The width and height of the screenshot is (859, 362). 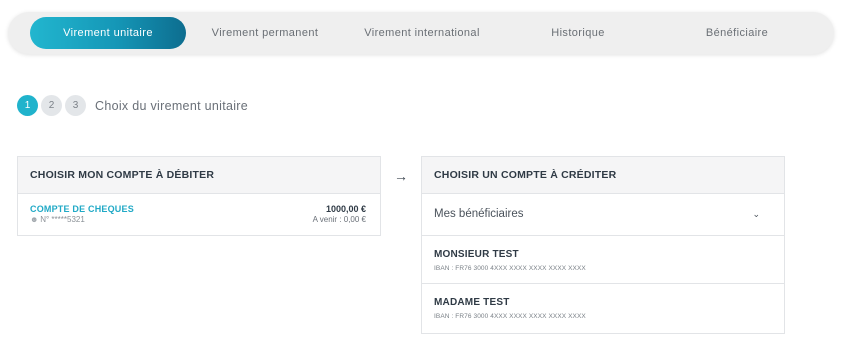 I want to click on beneficiaries-select: Mes bénéficiaires ⌄, so click(x=603, y=215).